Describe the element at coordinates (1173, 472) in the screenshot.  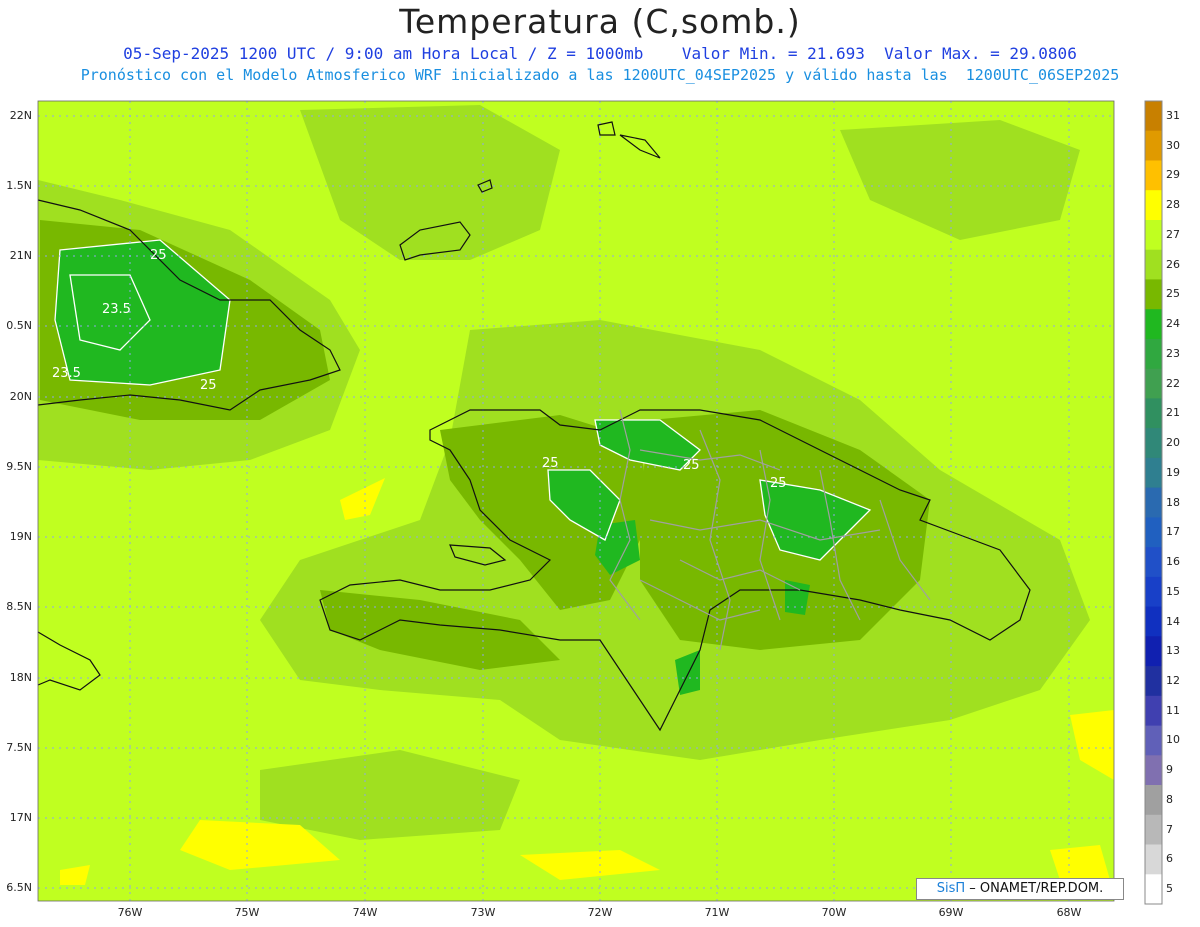
I see `colorbar-label: 19` at that location.